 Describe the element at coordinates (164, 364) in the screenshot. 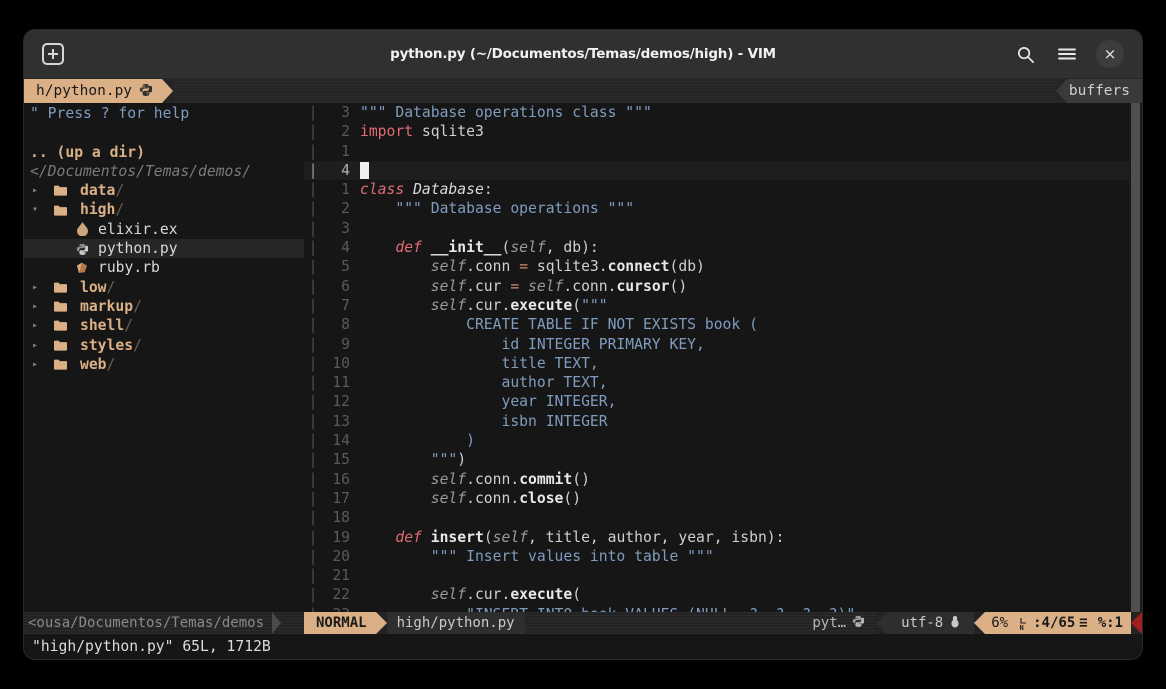

I see `netrw-entry-web: ▸ web /` at that location.